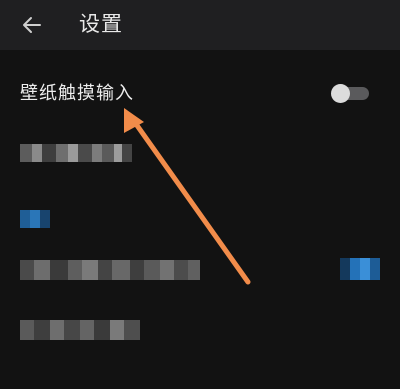 Image resolution: width=400 pixels, height=389 pixels. What do you see at coordinates (360, 269) in the screenshot?
I see `obscured-blue-toggle` at bounding box center [360, 269].